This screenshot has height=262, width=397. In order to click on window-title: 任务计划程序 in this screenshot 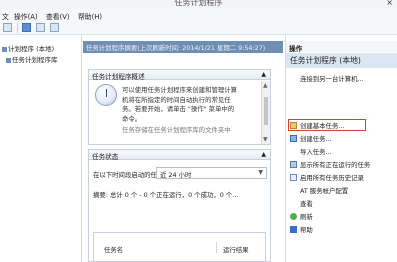, I will do `click(198, 3)`.